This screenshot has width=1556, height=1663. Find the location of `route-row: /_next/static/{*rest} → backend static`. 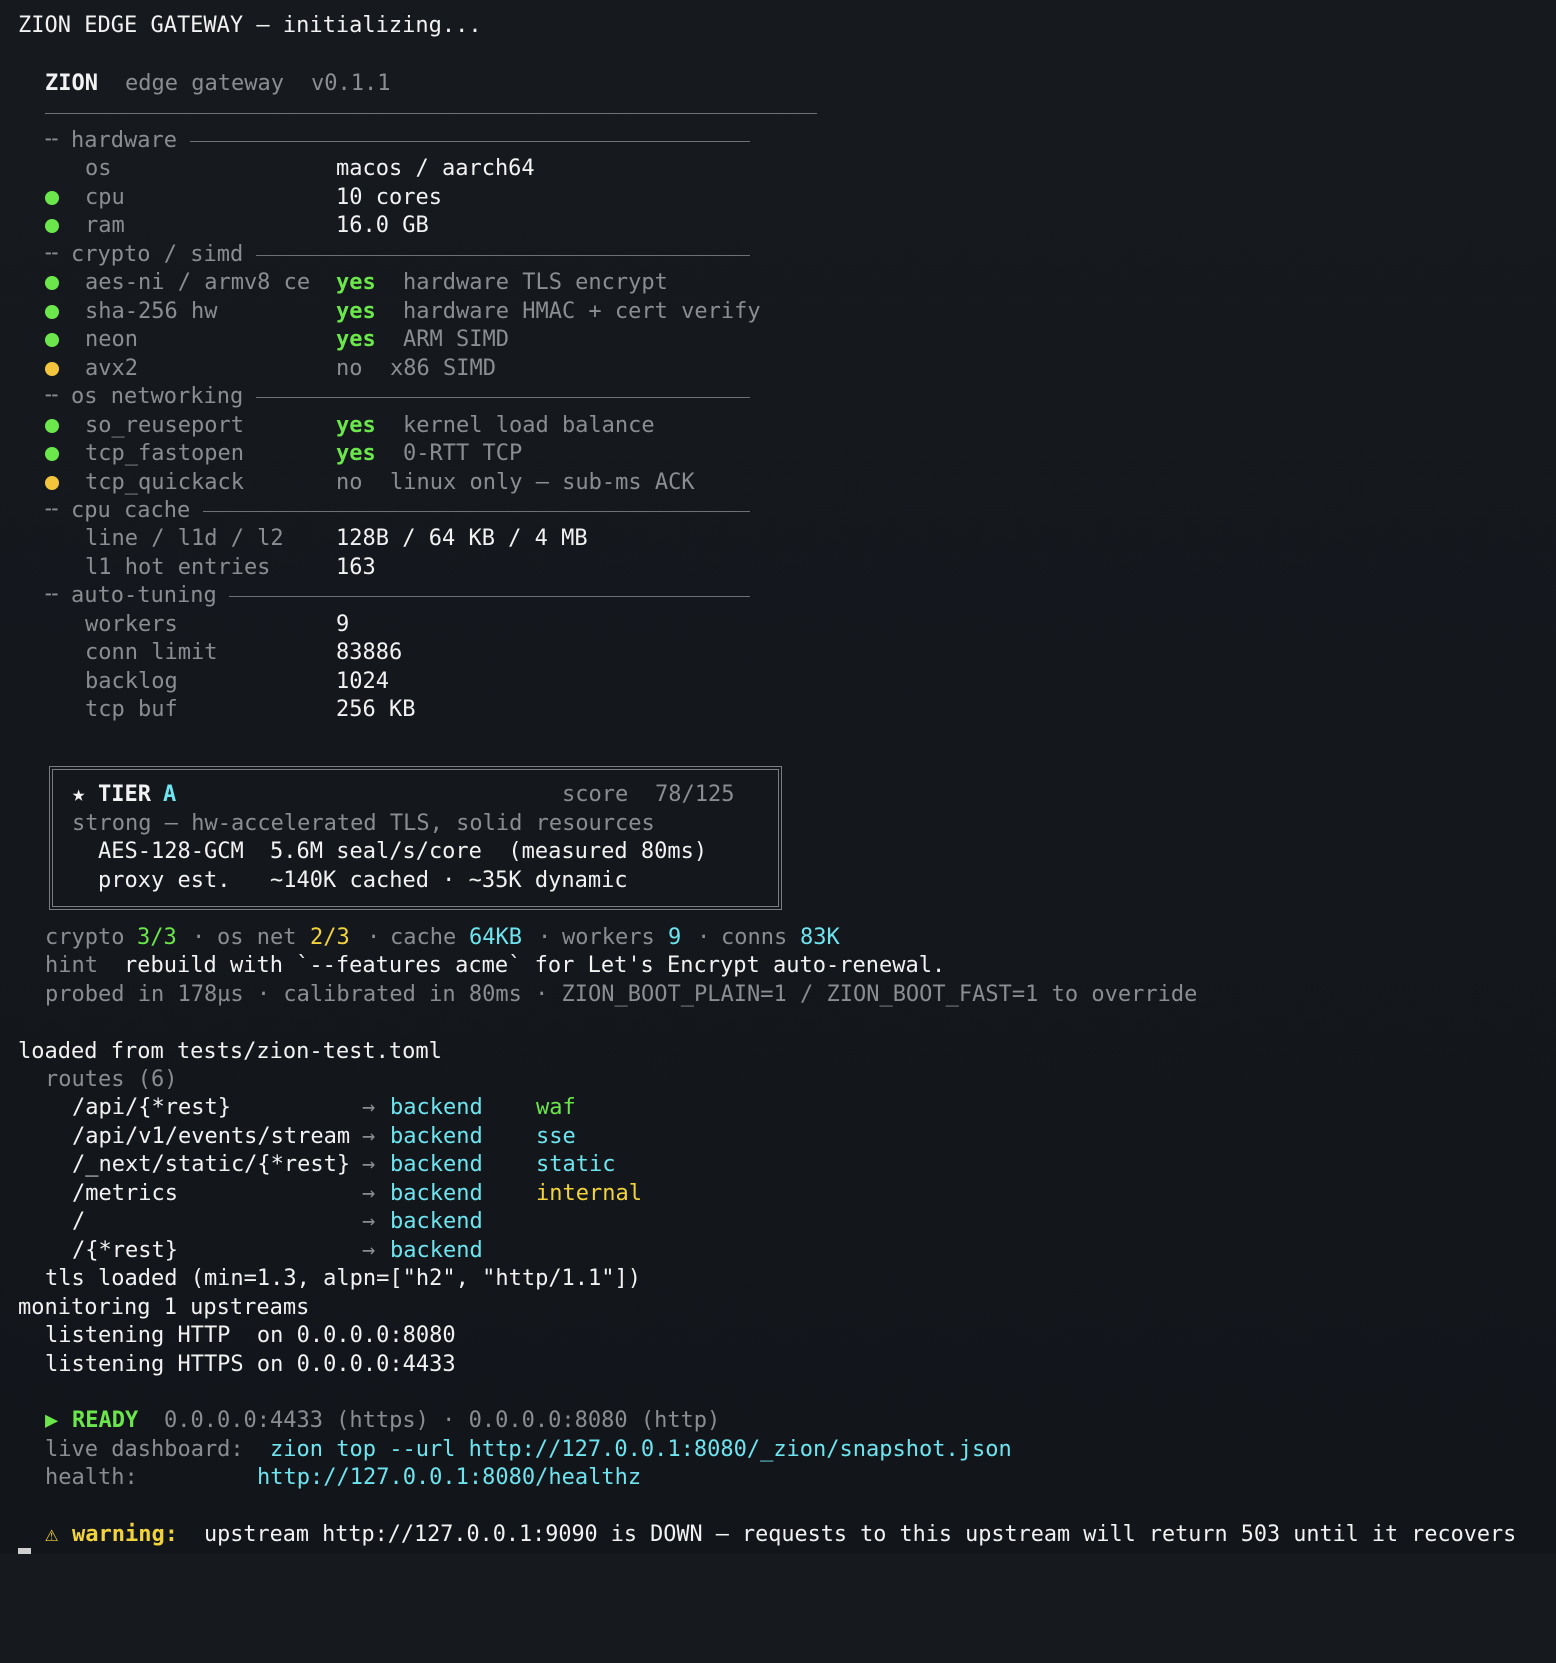

route-row: /_next/static/{*rest} → backend static is located at coordinates (500, 1165).